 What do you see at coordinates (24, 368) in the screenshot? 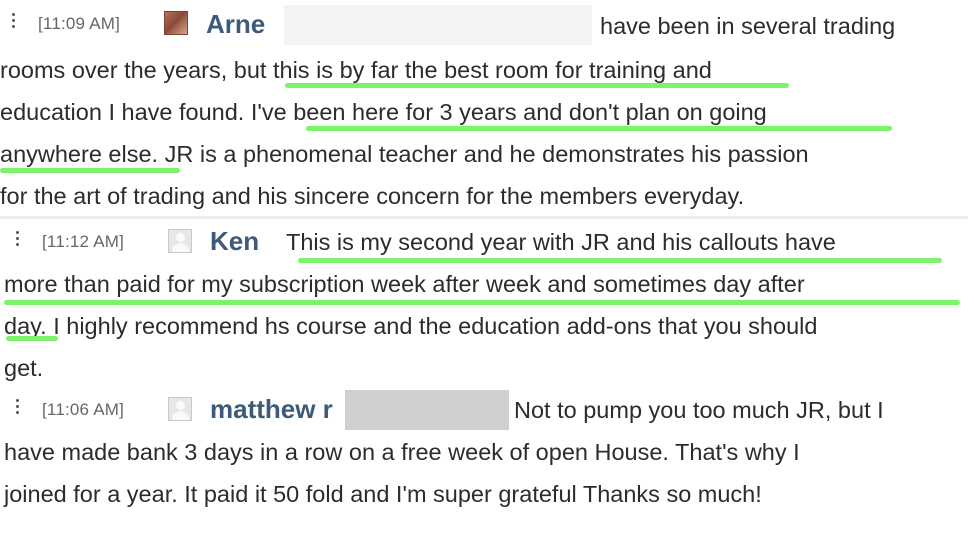
I see `message-line: get.` at bounding box center [24, 368].